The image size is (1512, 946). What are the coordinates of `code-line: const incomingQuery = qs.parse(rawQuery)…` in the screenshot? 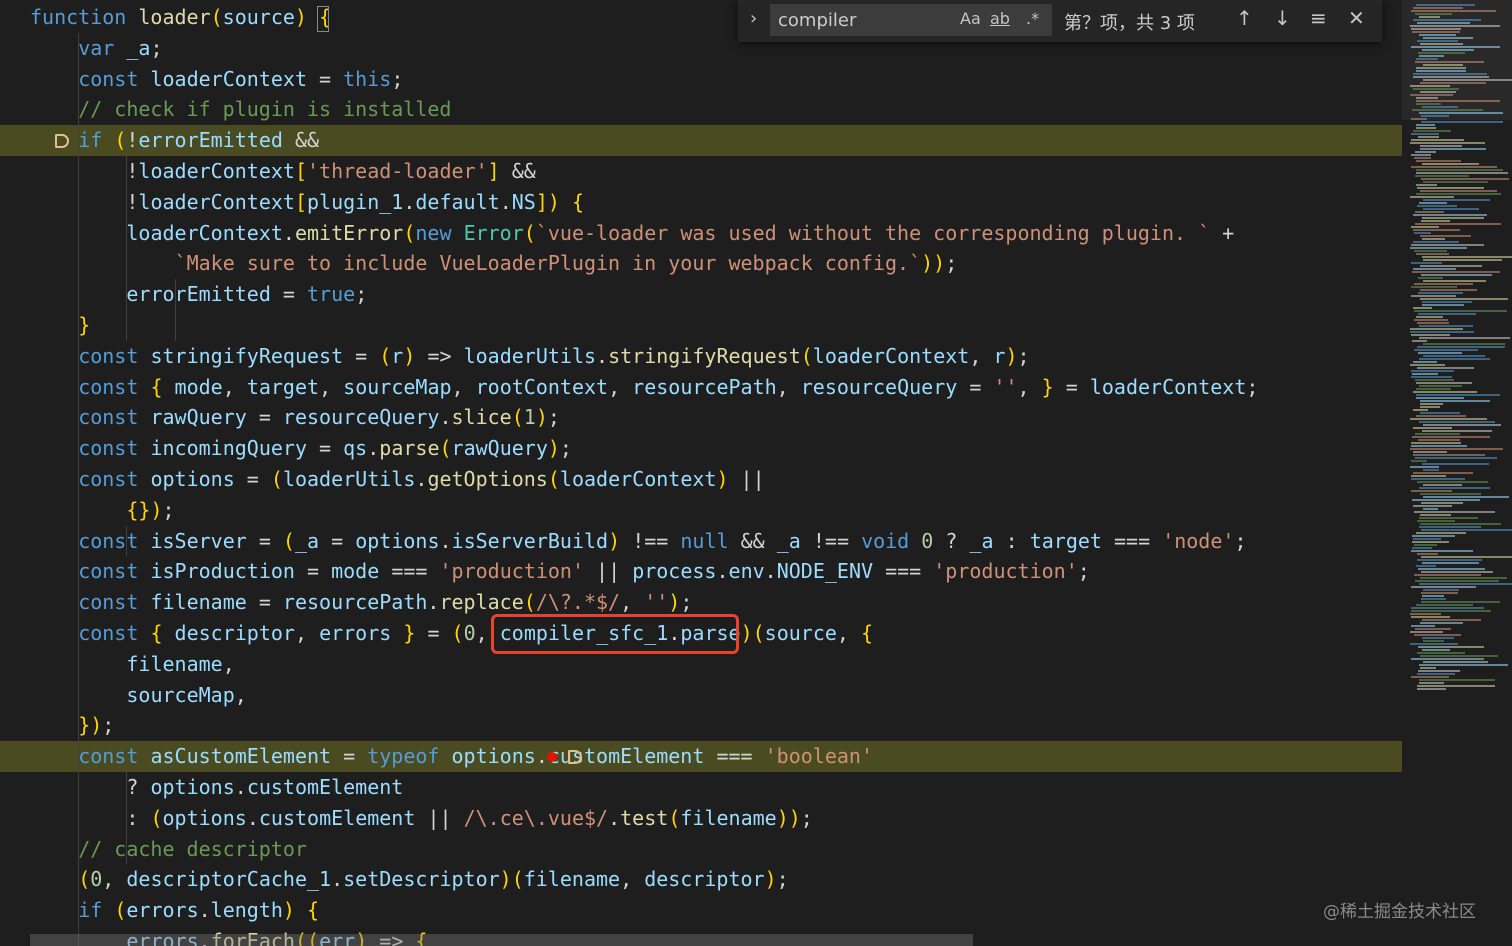 It's located at (701, 448).